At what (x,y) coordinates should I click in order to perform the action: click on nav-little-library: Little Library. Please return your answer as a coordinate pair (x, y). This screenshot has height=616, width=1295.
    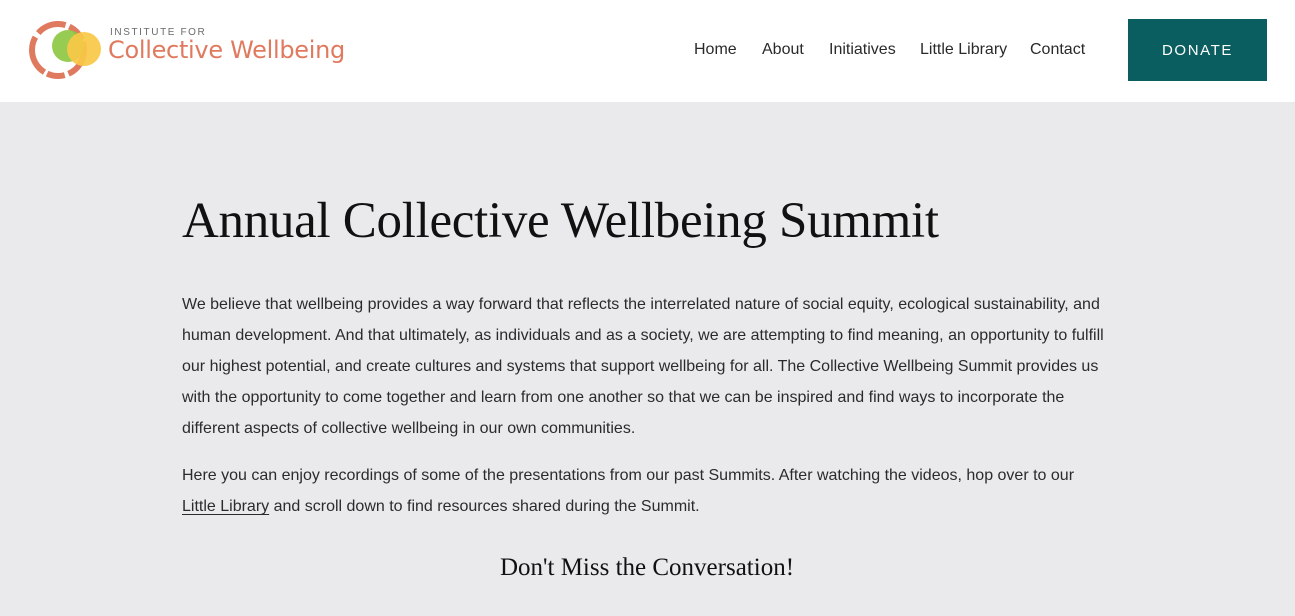
    Looking at the image, I should click on (963, 50).